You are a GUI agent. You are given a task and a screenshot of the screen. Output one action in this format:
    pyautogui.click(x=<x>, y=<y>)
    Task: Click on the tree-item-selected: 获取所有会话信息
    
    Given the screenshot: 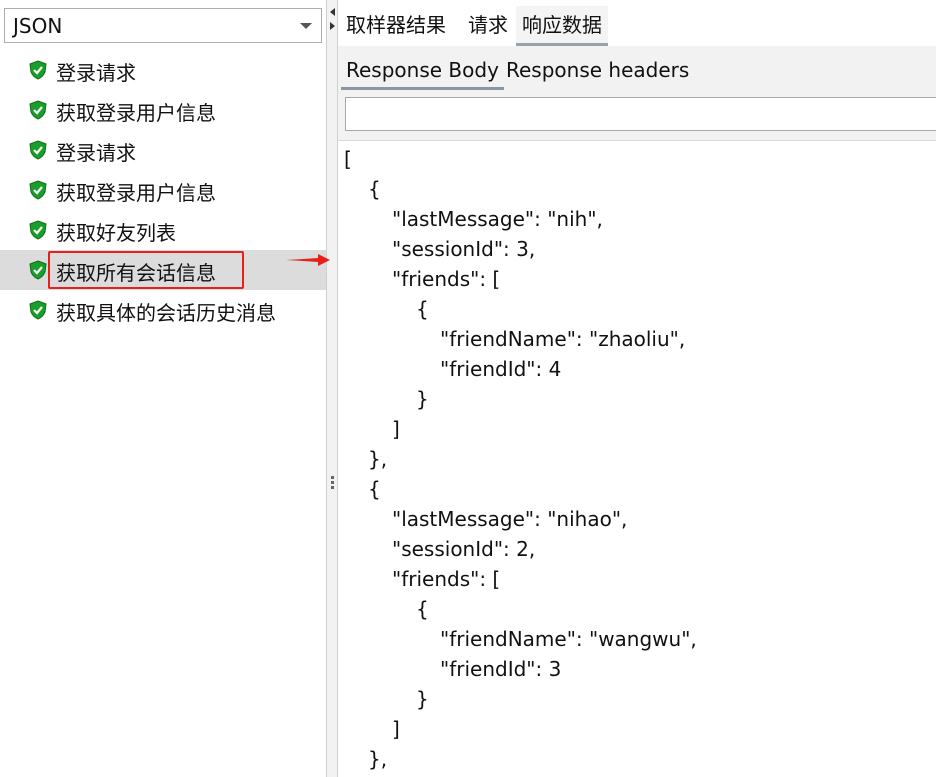 What is the action you would take?
    pyautogui.click(x=163, y=270)
    